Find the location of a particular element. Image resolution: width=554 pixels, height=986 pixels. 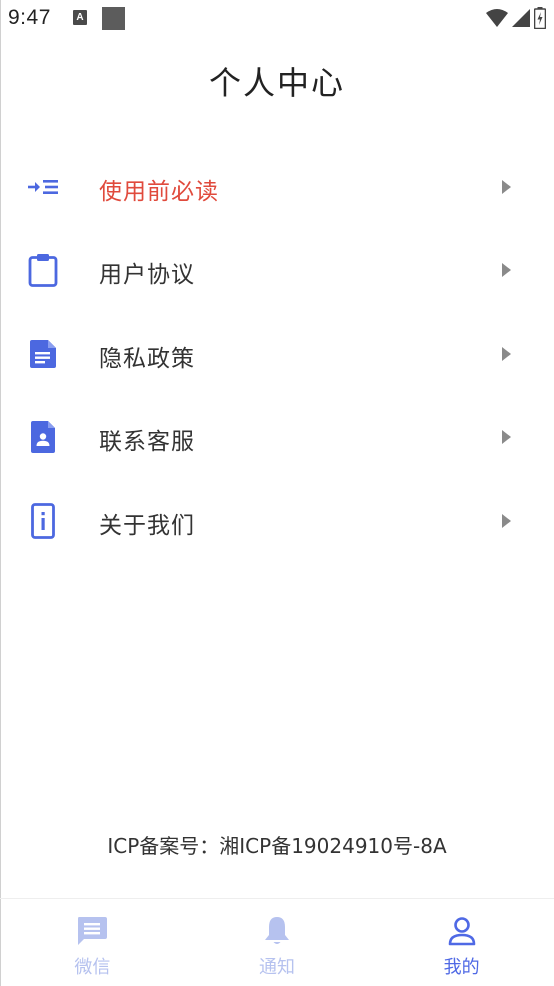

tab-notifications: 通知 is located at coordinates (277, 942).